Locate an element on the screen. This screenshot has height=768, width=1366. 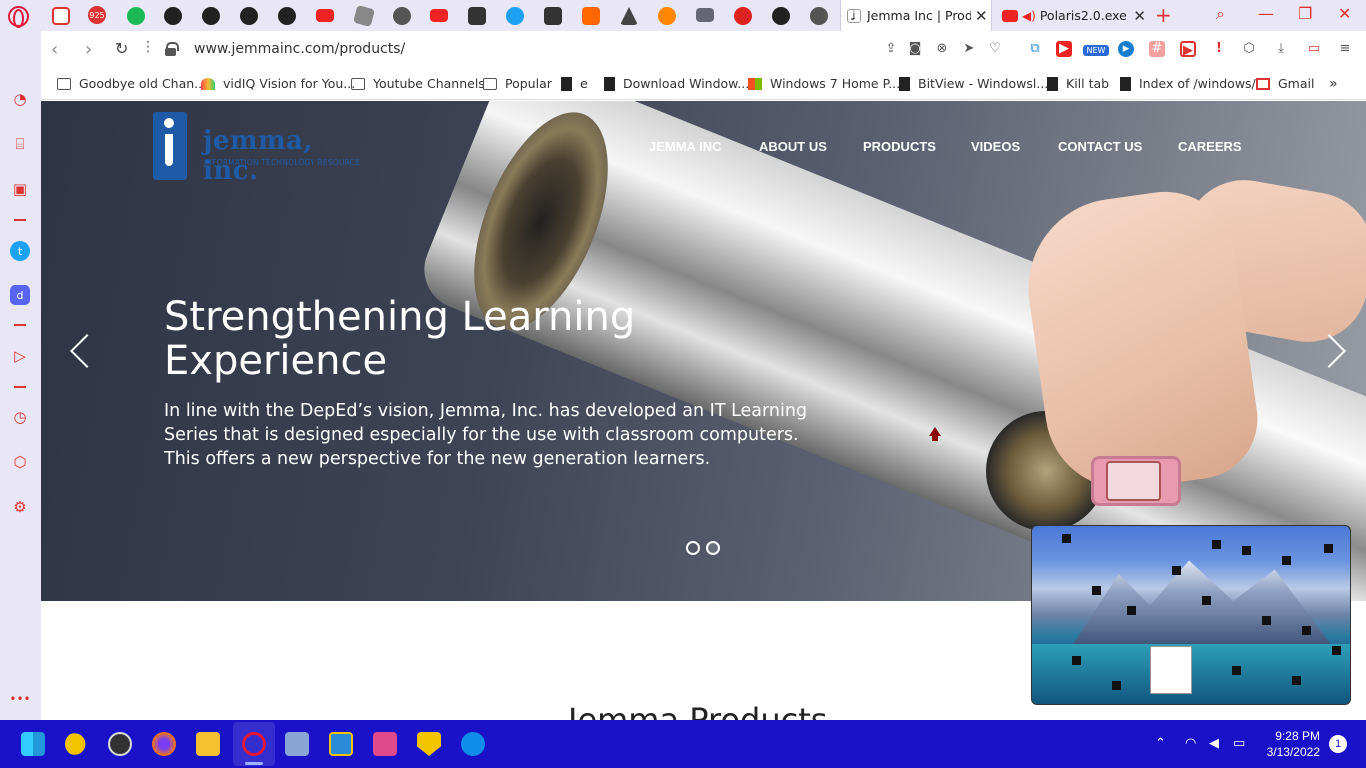
pinned-tab-layers-icon is located at coordinates (705, 15).